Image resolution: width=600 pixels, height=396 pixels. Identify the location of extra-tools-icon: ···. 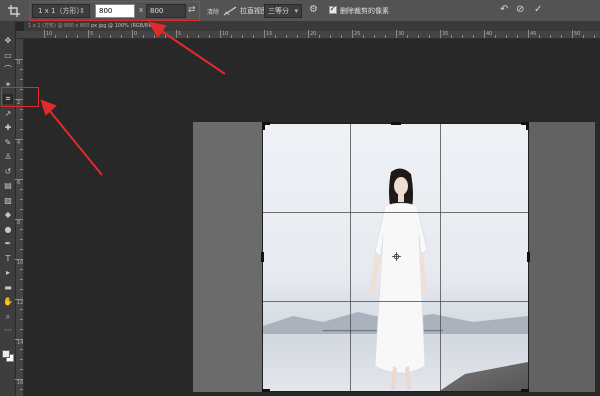
(8, 331).